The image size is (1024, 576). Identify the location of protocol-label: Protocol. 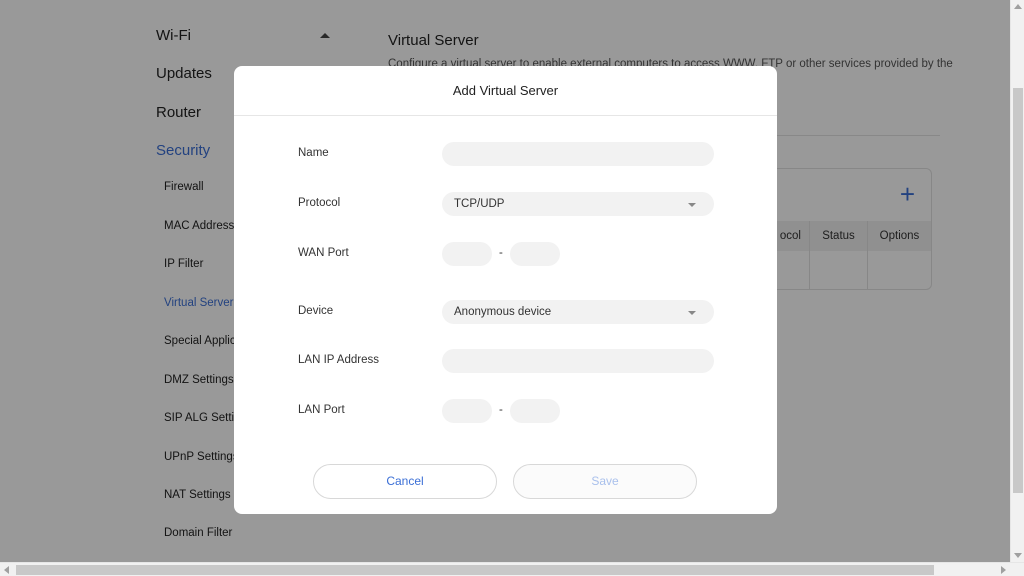
(319, 203).